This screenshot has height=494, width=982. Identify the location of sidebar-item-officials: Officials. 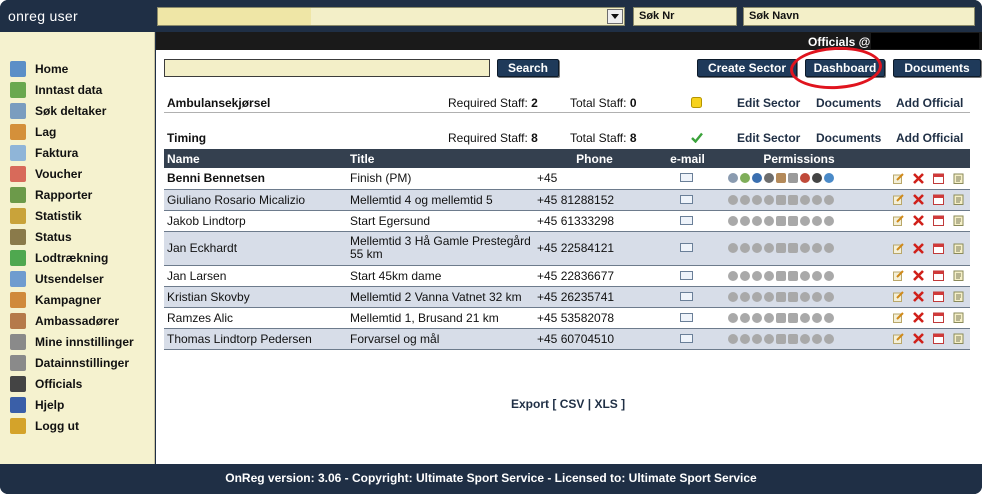
(77, 383).